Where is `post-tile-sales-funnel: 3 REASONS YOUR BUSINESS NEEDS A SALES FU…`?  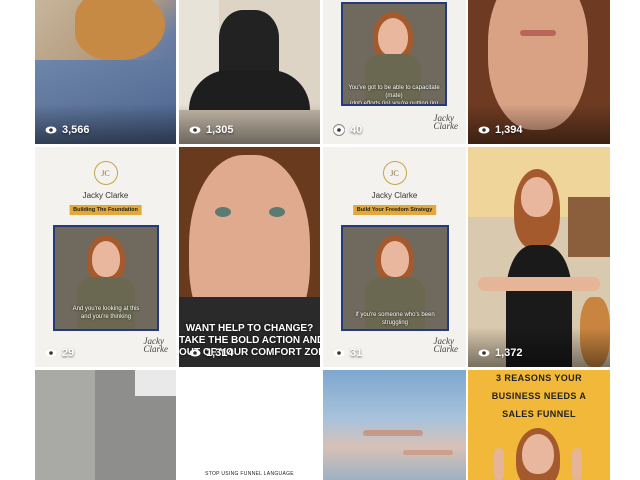
post-tile-sales-funnel: 3 REASONS YOUR BUSINESS NEEDS A SALES FU… is located at coordinates (539, 425).